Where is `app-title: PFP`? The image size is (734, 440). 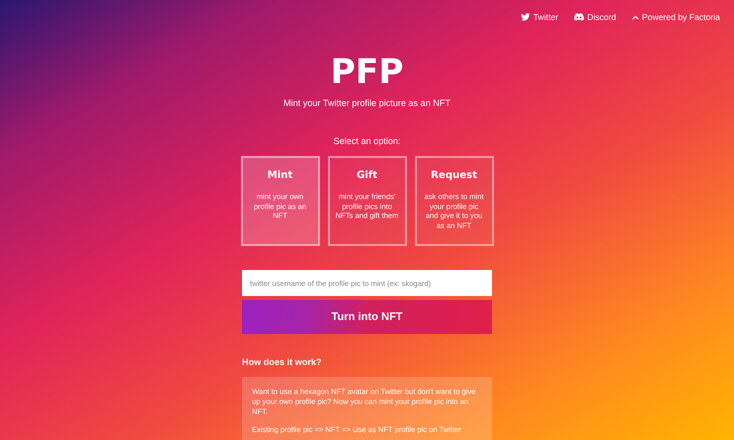
app-title: PFP is located at coordinates (367, 73).